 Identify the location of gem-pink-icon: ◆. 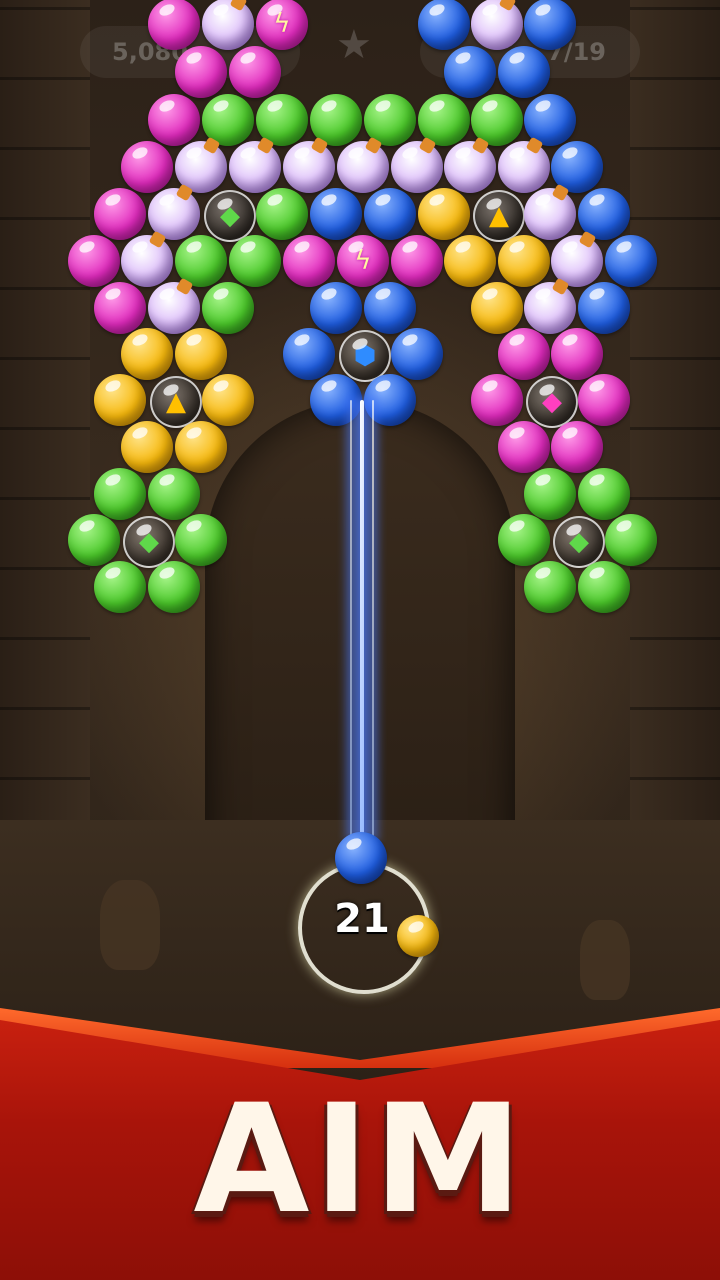
(552, 402).